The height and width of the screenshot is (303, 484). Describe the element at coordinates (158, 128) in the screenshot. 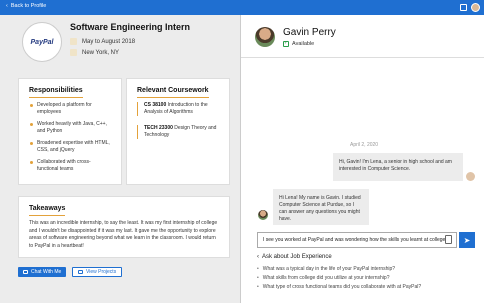

I see `course-code: TECH 23300` at that location.